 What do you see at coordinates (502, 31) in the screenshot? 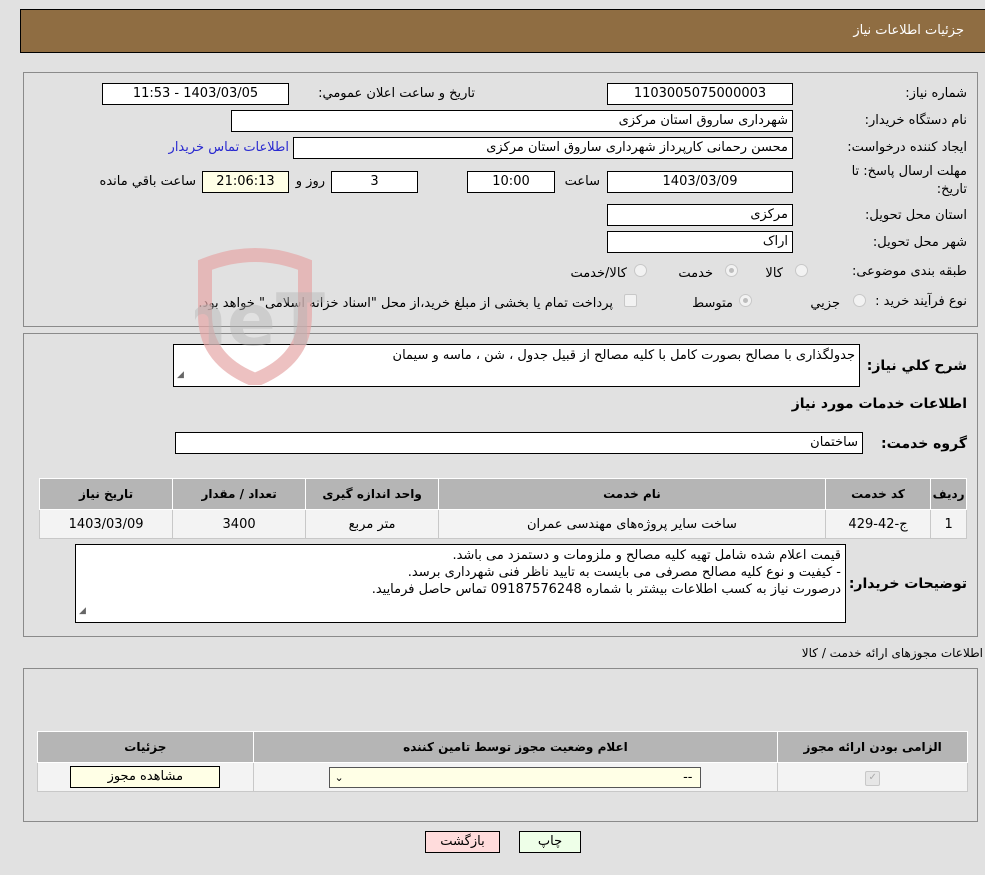
I see `page-header: جزئیات اطلاعات نیاز` at bounding box center [502, 31].